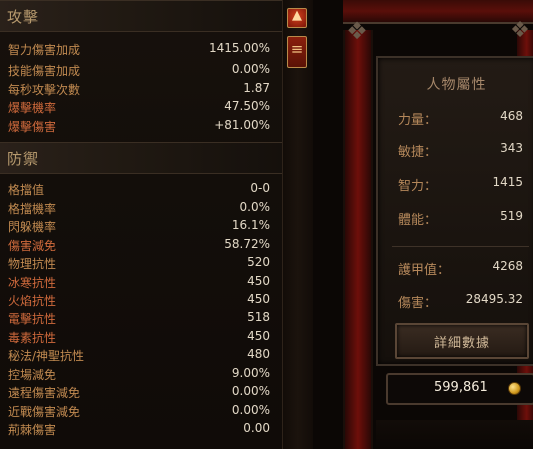  What do you see at coordinates (258, 262) in the screenshot?
I see `stat-value: 520` at bounding box center [258, 262].